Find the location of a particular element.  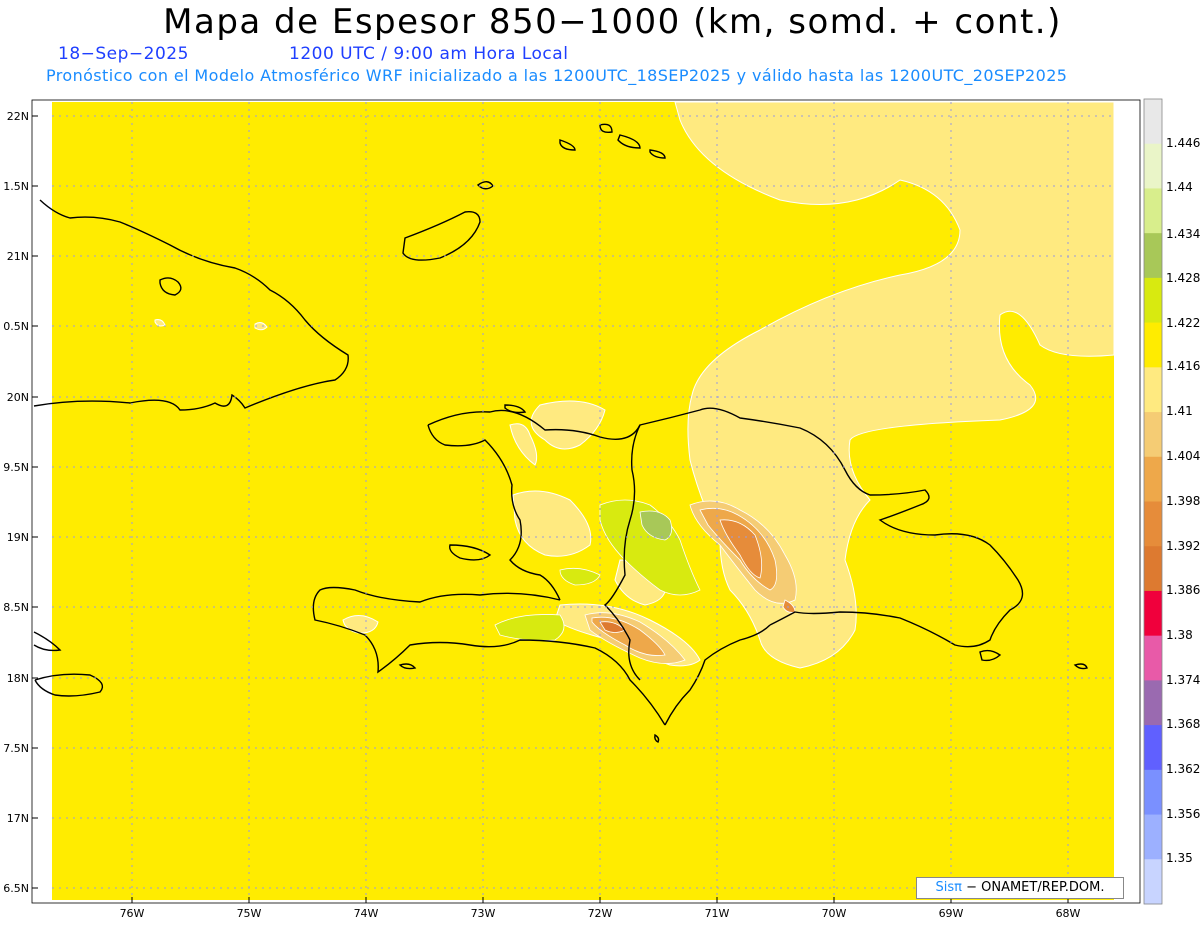

credit-text: − ONAMET/REP.DOM. is located at coordinates (1033, 887).